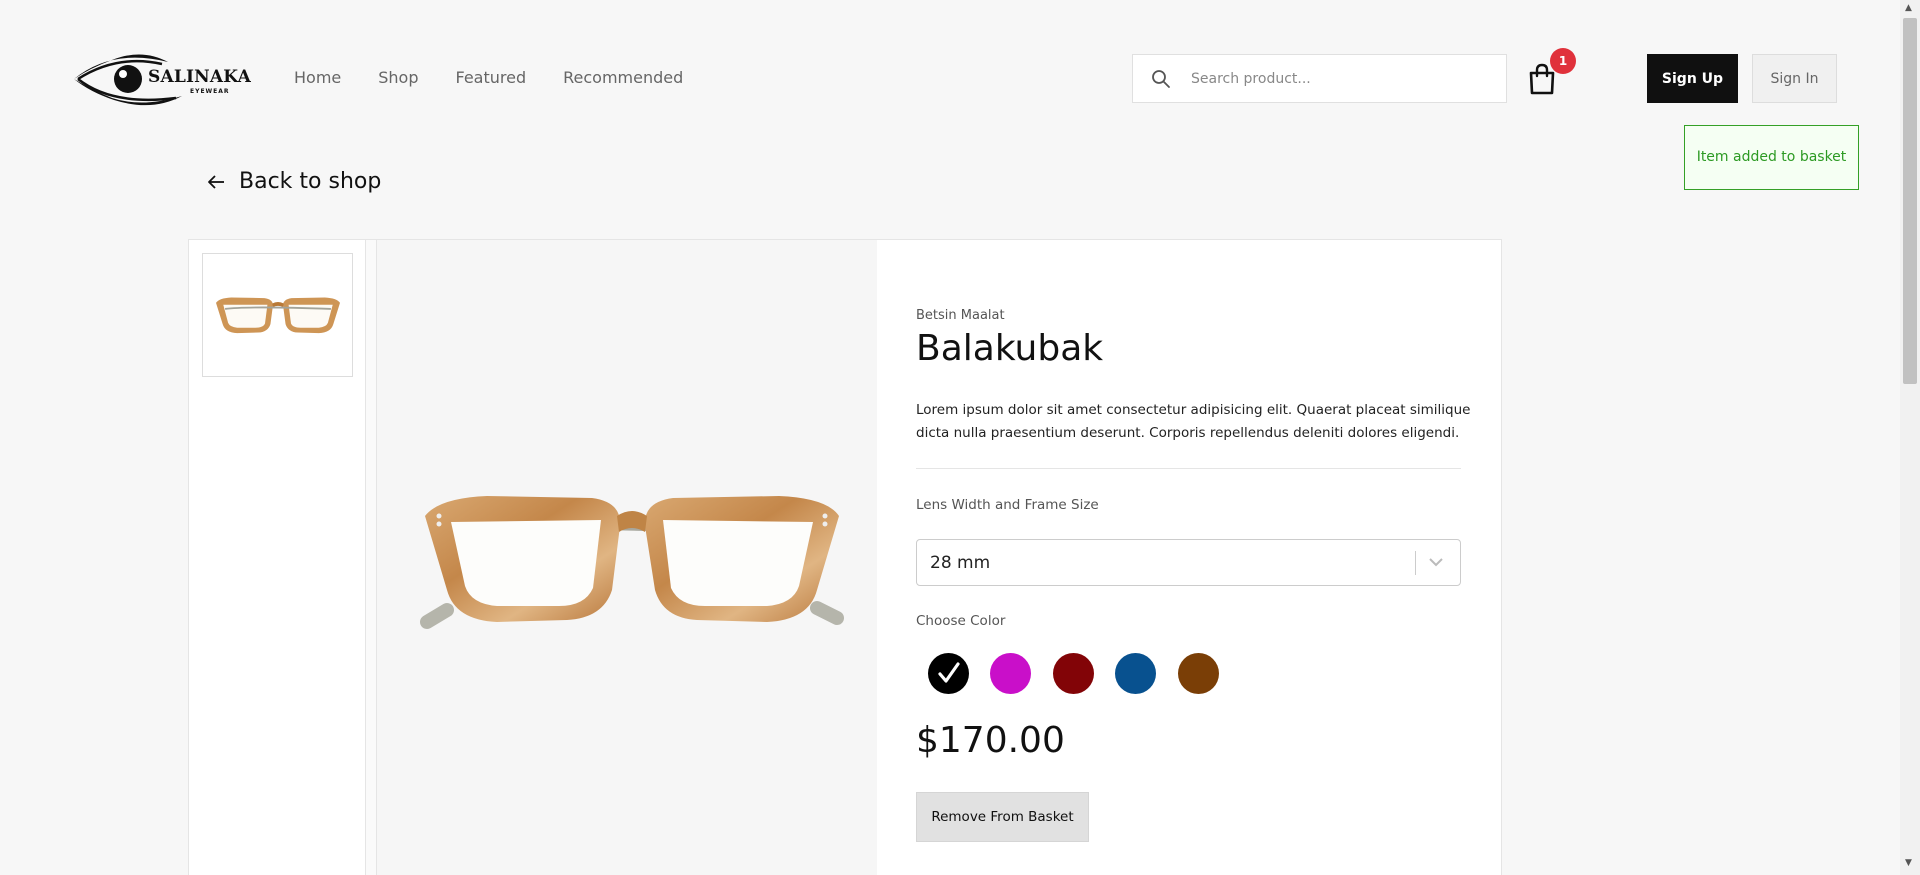 The image size is (1920, 875). I want to click on checkmark-icon, so click(949, 672).